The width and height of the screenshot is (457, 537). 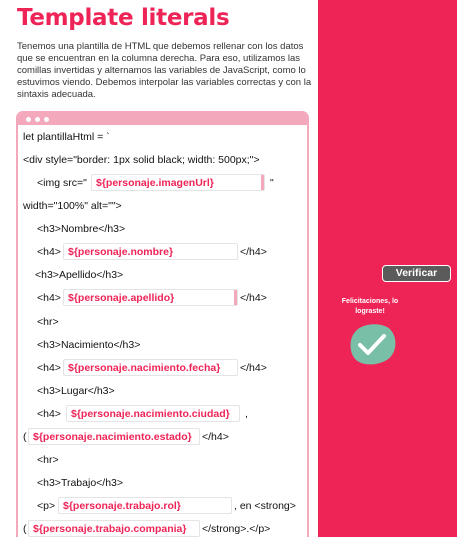 I want to click on slot-value: ${personaje.nombre}, so click(x=121, y=252).